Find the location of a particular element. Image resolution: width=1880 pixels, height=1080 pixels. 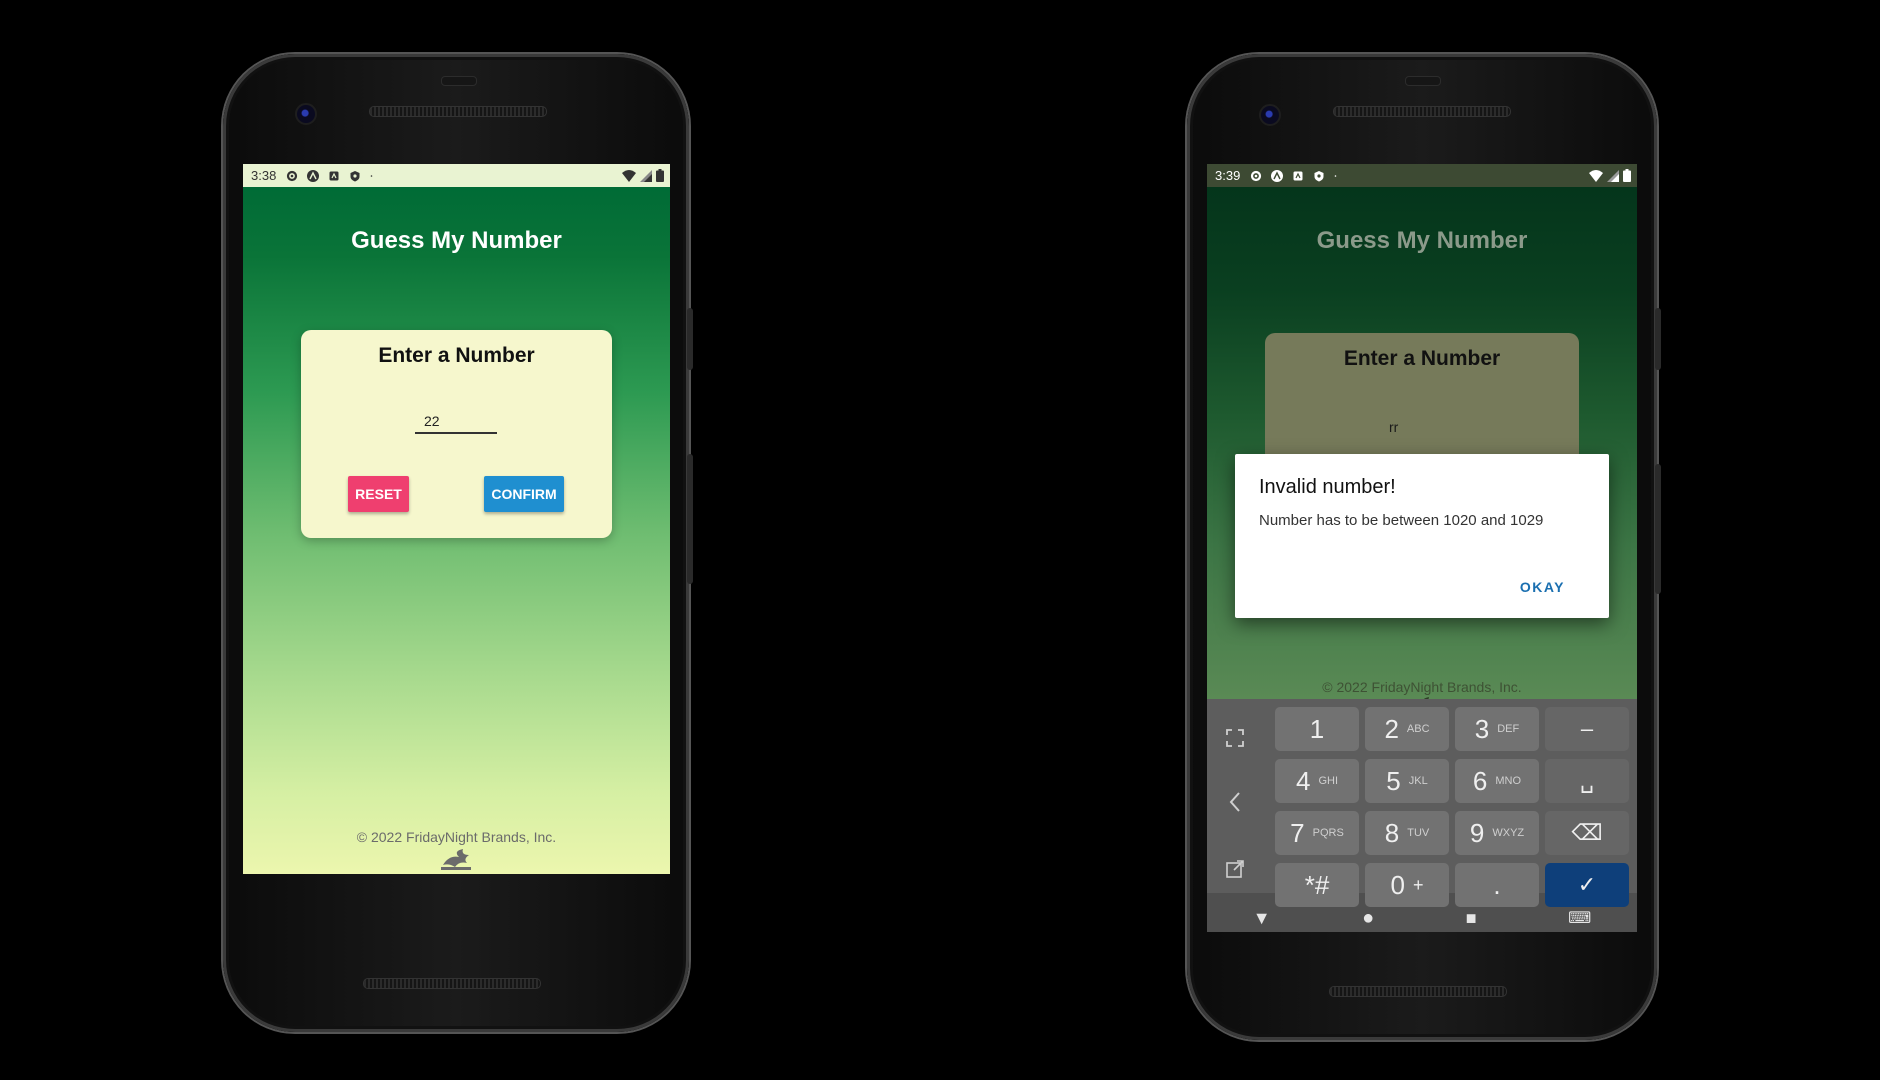

key-4-sublabel: GHI is located at coordinates (1328, 781).